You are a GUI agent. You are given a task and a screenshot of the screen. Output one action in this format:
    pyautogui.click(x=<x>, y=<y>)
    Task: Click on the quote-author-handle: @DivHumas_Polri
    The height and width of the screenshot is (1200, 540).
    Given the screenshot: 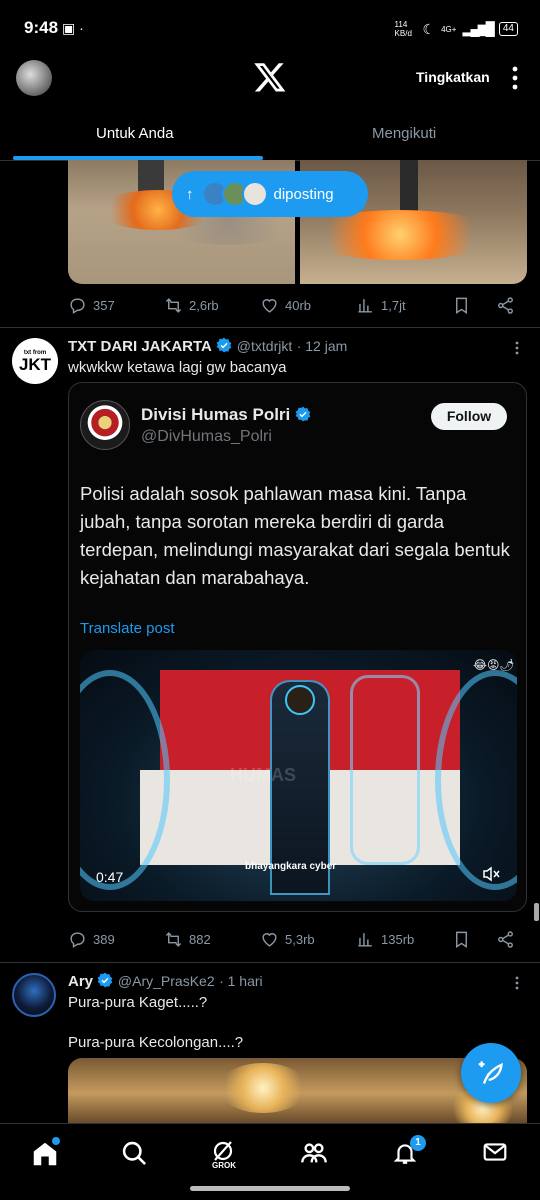 What is the action you would take?
    pyautogui.click(x=206, y=437)
    